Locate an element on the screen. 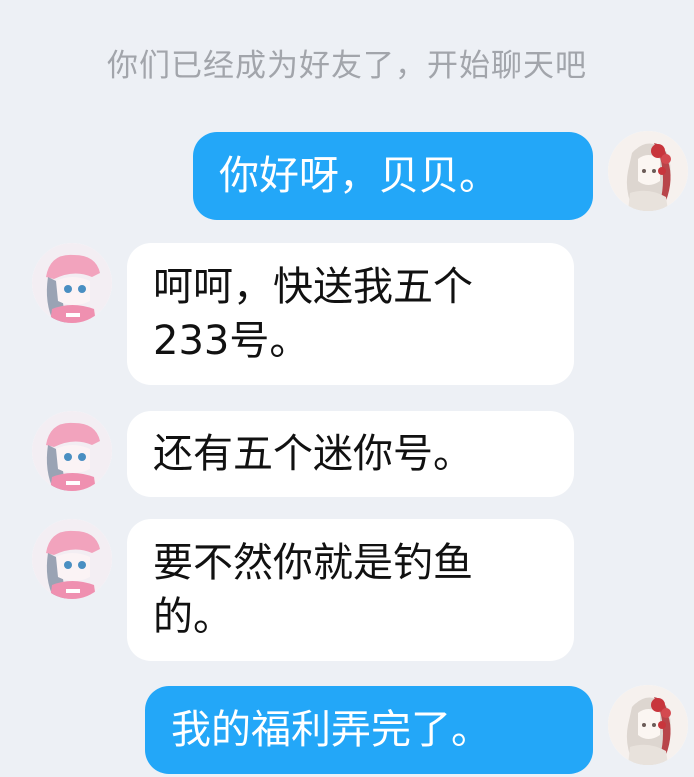  message-bubble-other: 还有五个迷你号。 is located at coordinates (350, 454).